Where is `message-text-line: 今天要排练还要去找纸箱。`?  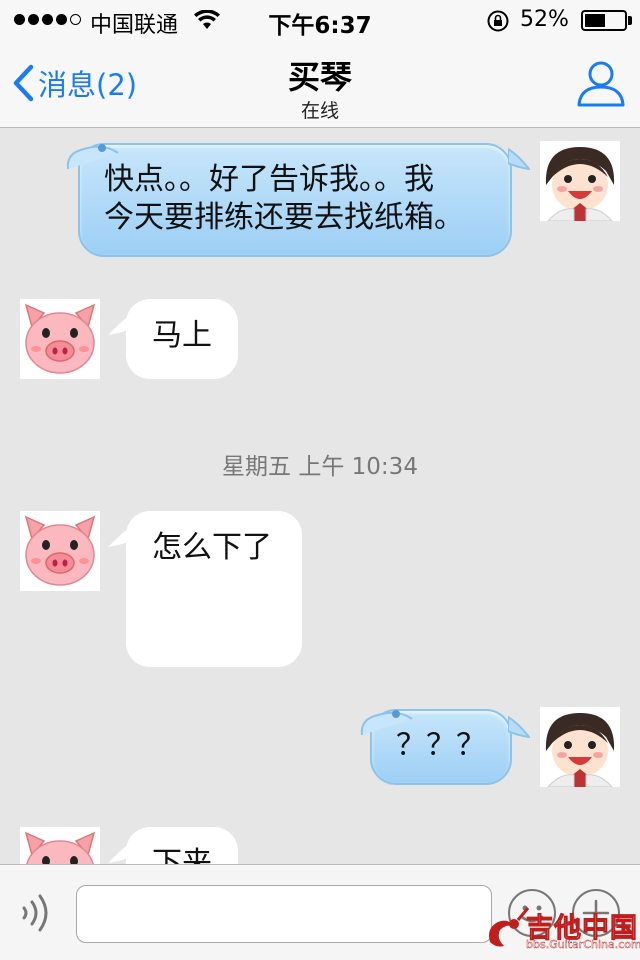
message-text-line: 今天要排练还要去找纸箱。 is located at coordinates (284, 217).